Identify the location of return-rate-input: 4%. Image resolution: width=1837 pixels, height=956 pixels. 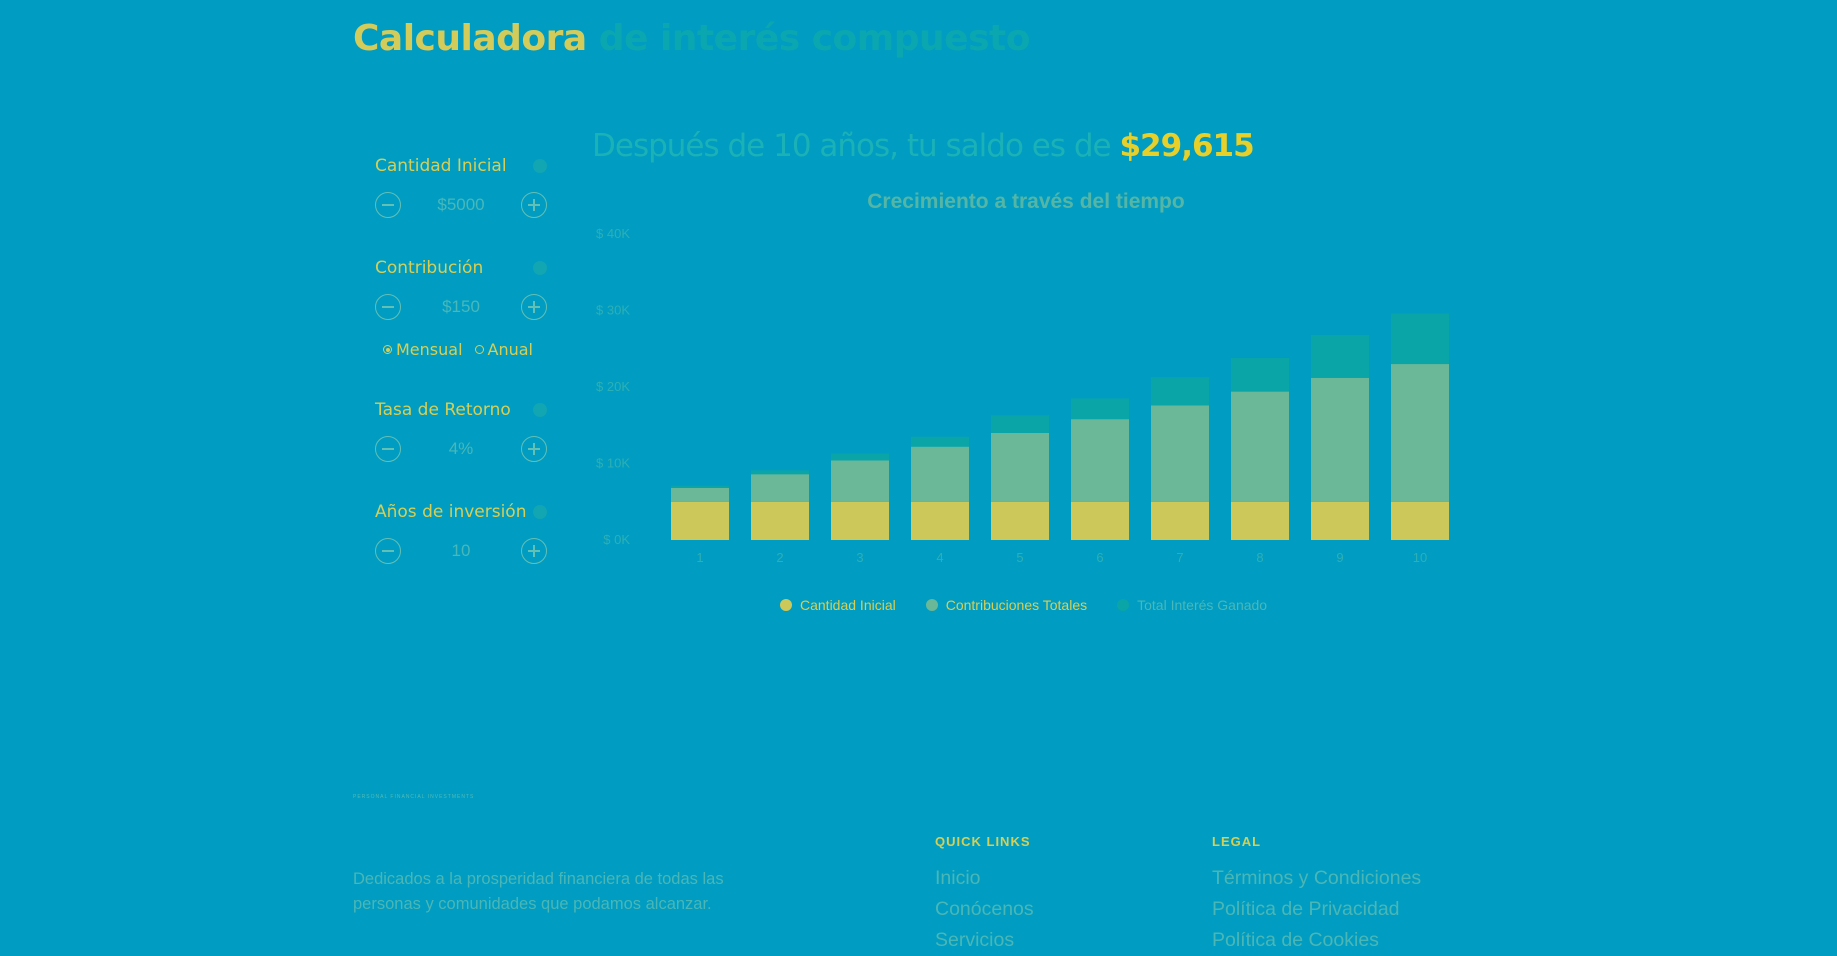
(461, 449).